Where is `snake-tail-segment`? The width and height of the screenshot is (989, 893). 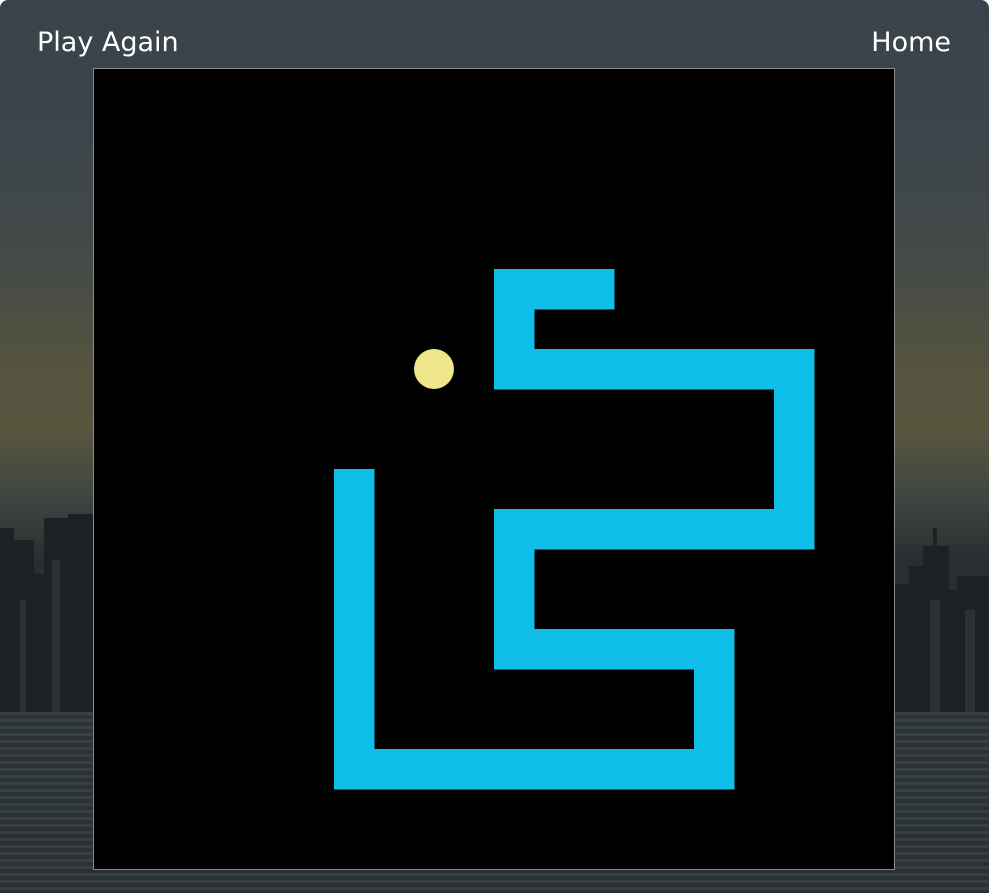
snake-tail-segment is located at coordinates (354, 489).